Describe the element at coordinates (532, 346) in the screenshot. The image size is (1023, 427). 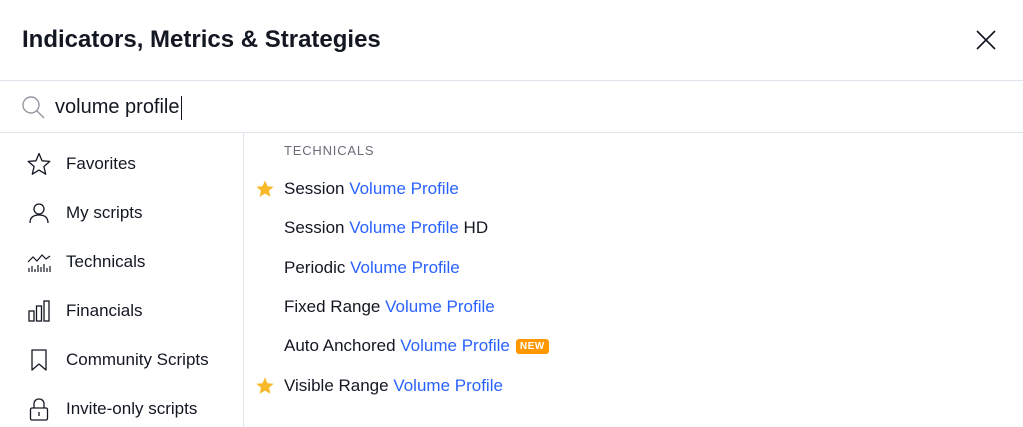
I see `new-badge: NEW` at that location.